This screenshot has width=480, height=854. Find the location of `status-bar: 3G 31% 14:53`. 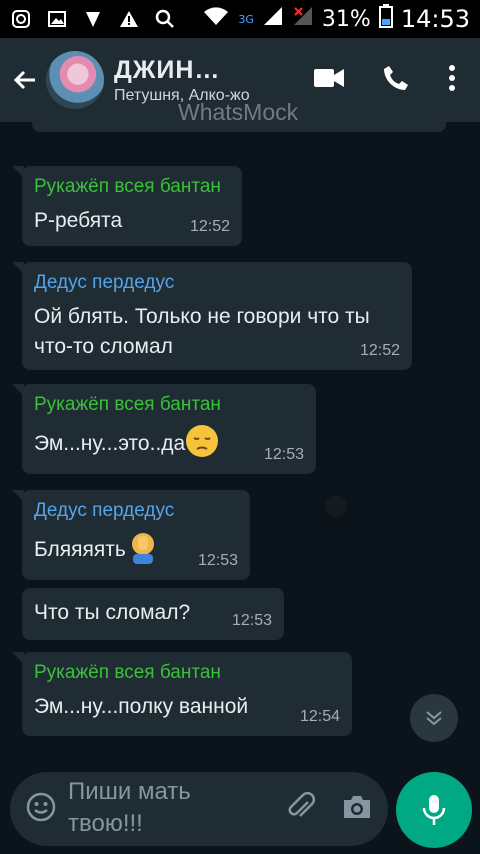

status-bar: 3G 31% 14:53 is located at coordinates (240, 19).